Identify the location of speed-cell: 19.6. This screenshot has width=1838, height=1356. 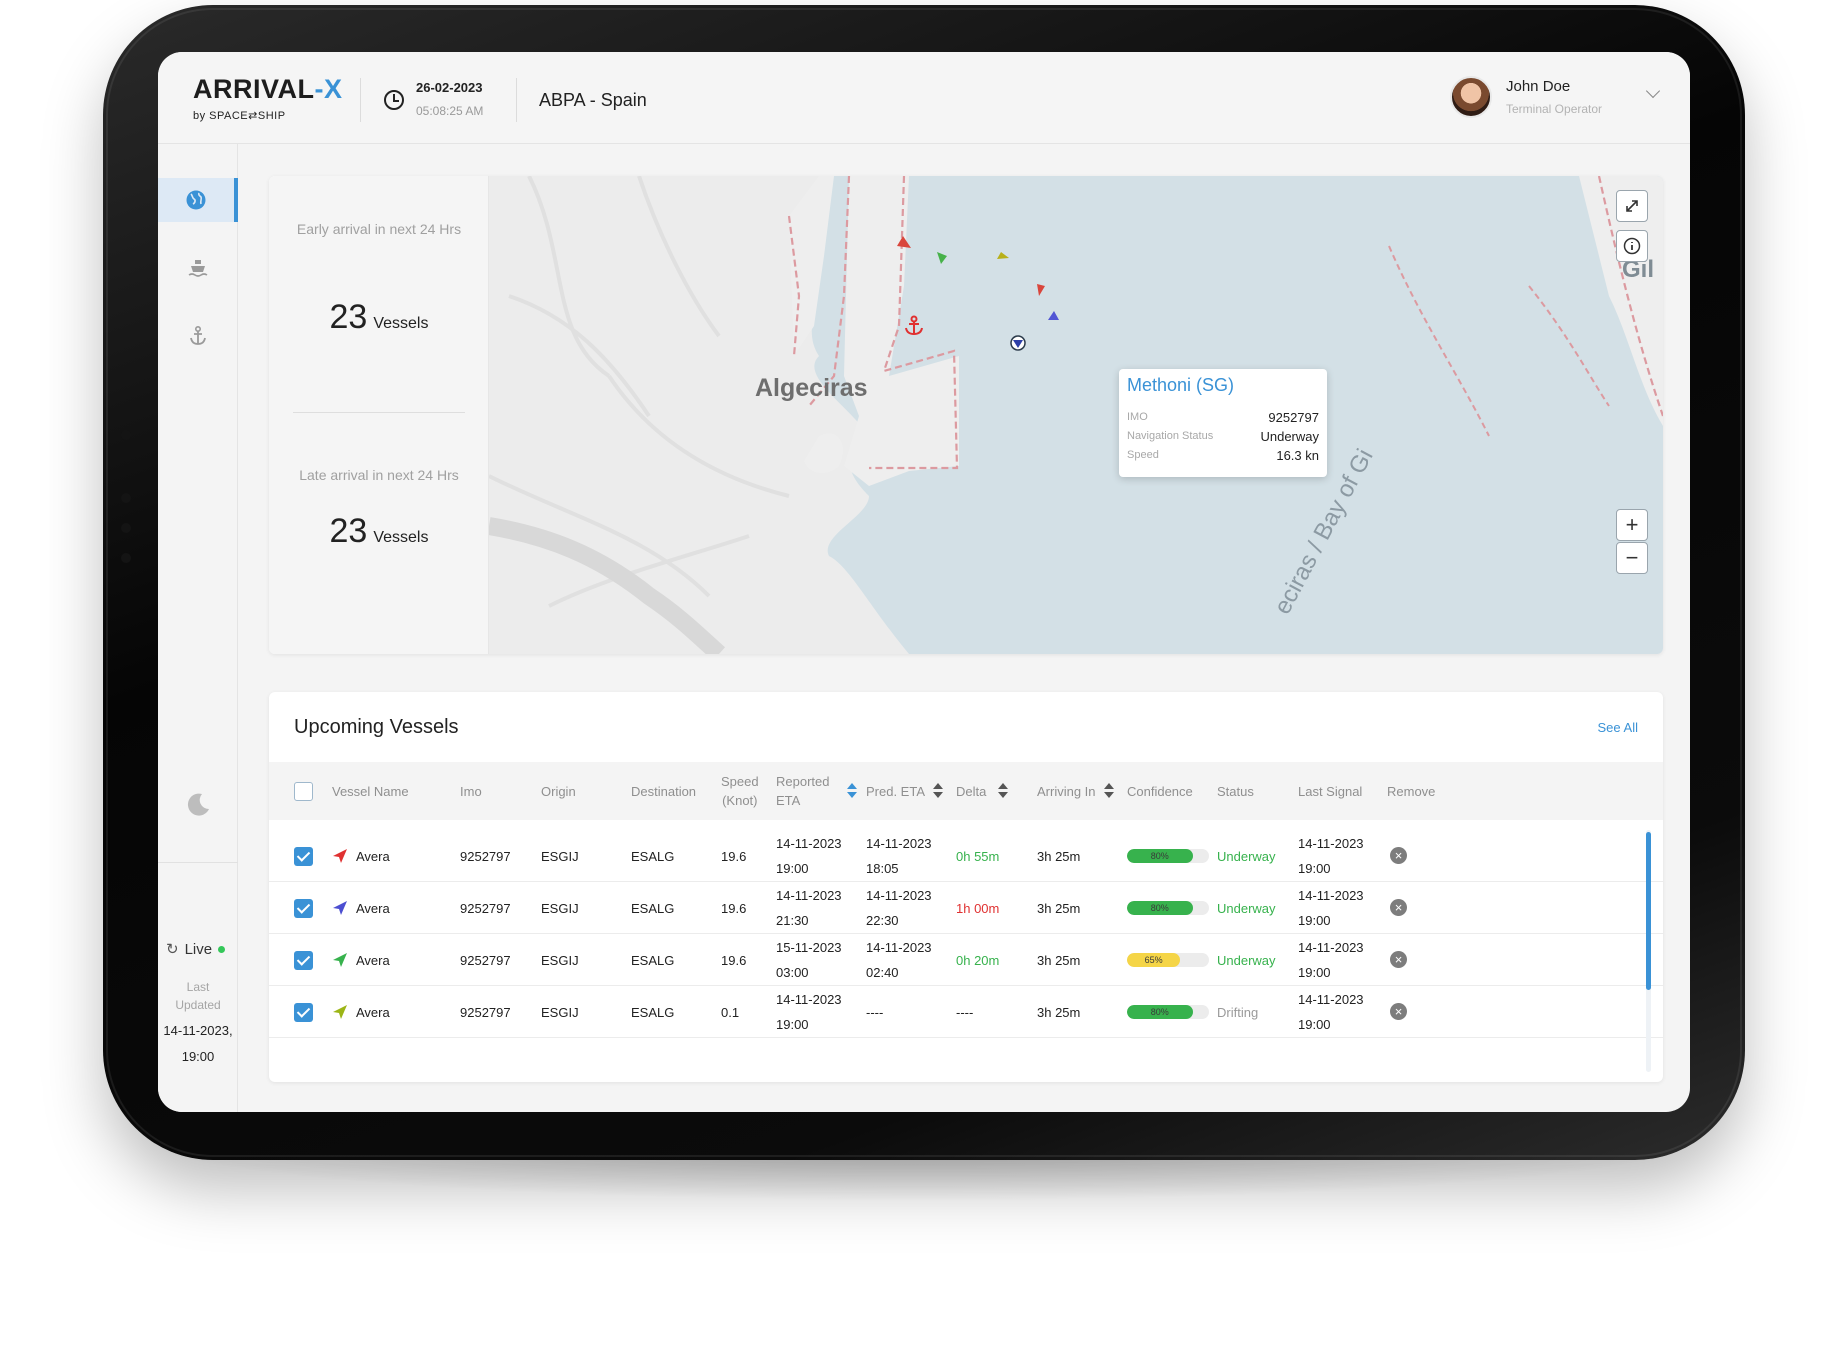
(734, 960).